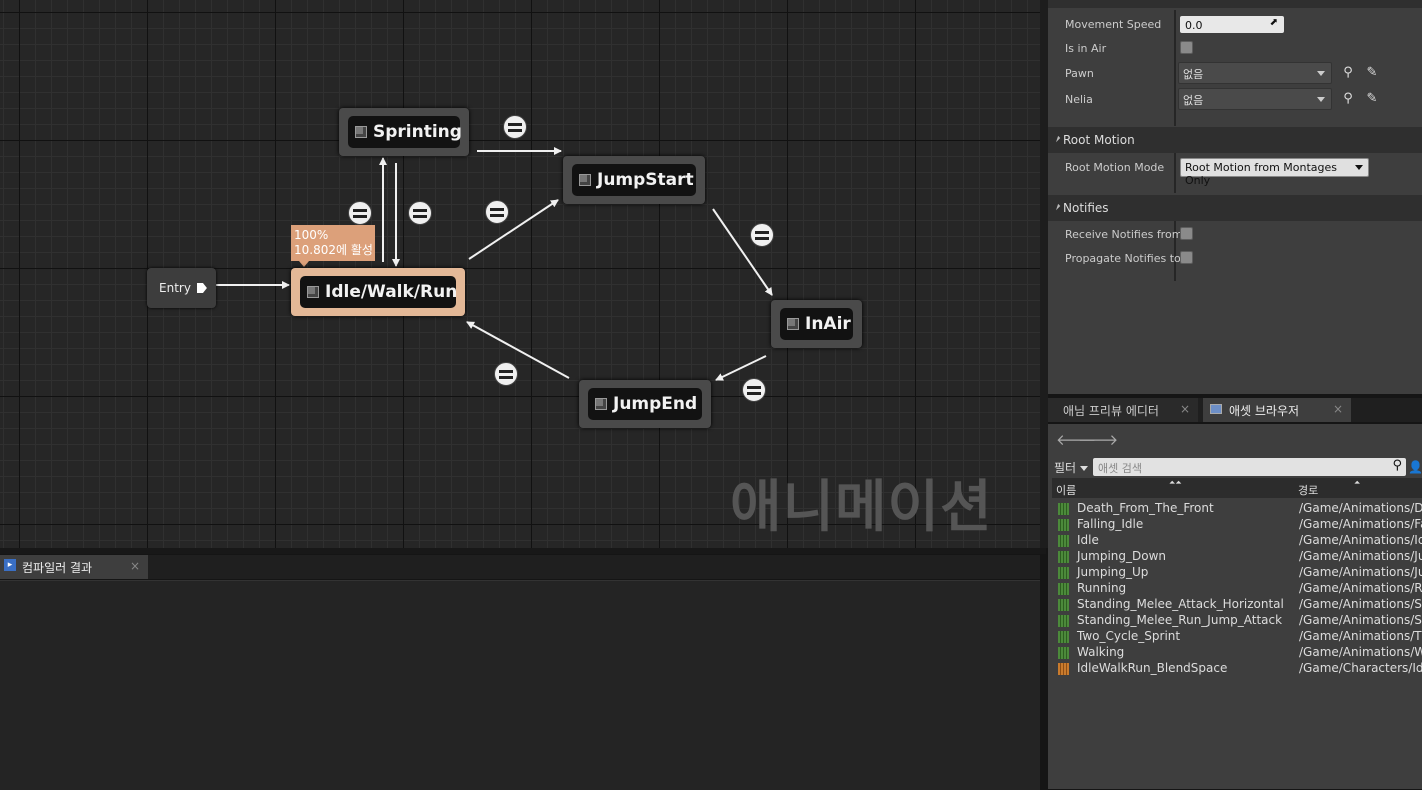 Image resolution: width=1422 pixels, height=790 pixels. I want to click on compiler-icon: ▸, so click(10, 565).